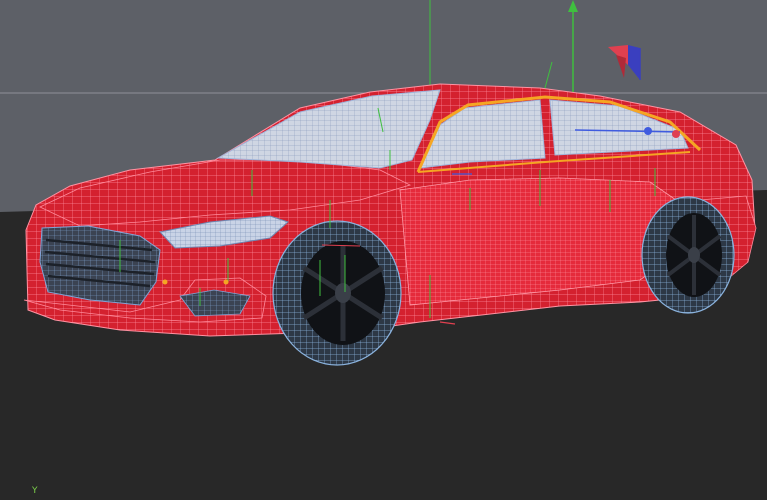 This screenshot has width=767, height=500. I want to click on front-wheel, so click(337, 293).